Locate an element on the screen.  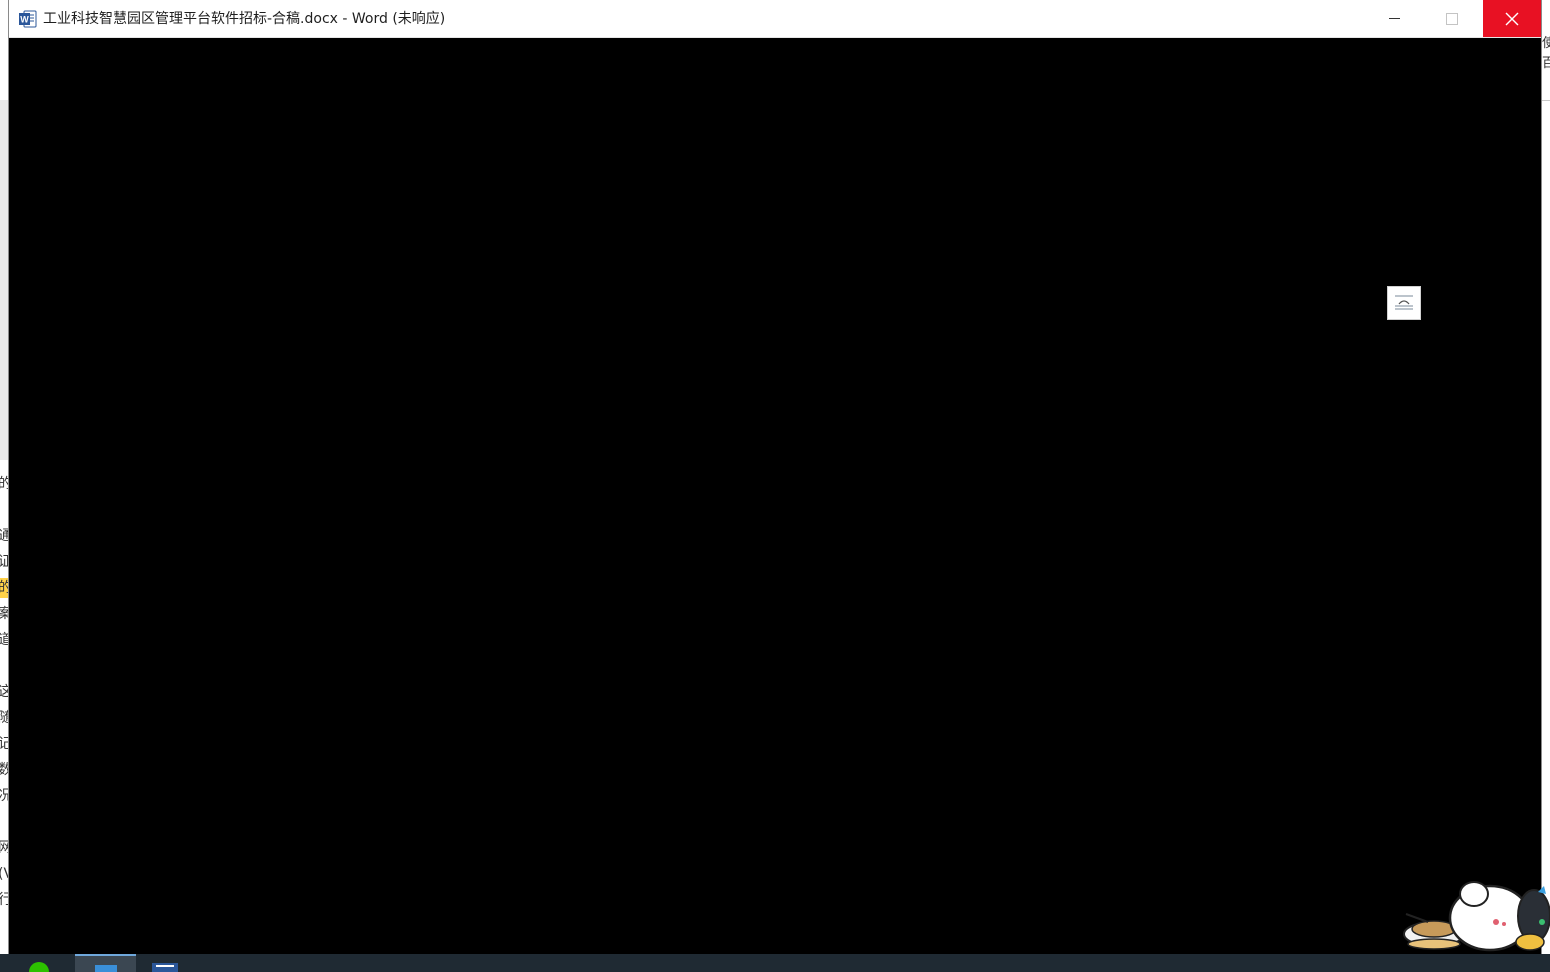
svg-text: W is located at coordinates (24, 20).